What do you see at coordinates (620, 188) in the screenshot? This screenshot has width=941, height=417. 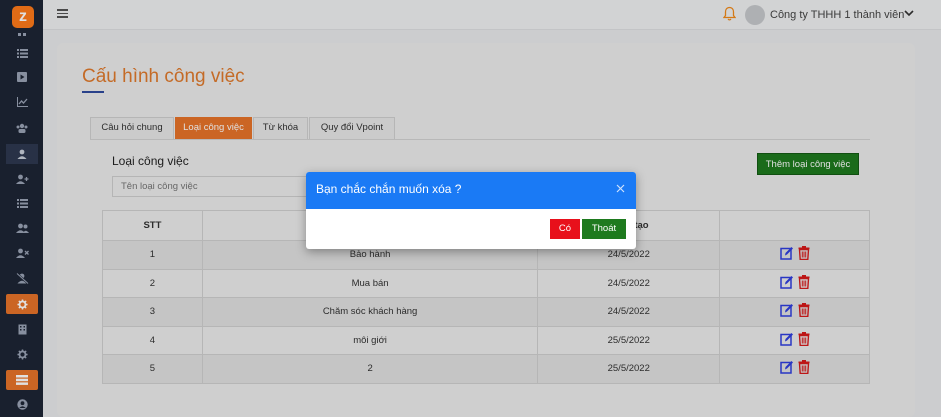 I see `close-icon` at bounding box center [620, 188].